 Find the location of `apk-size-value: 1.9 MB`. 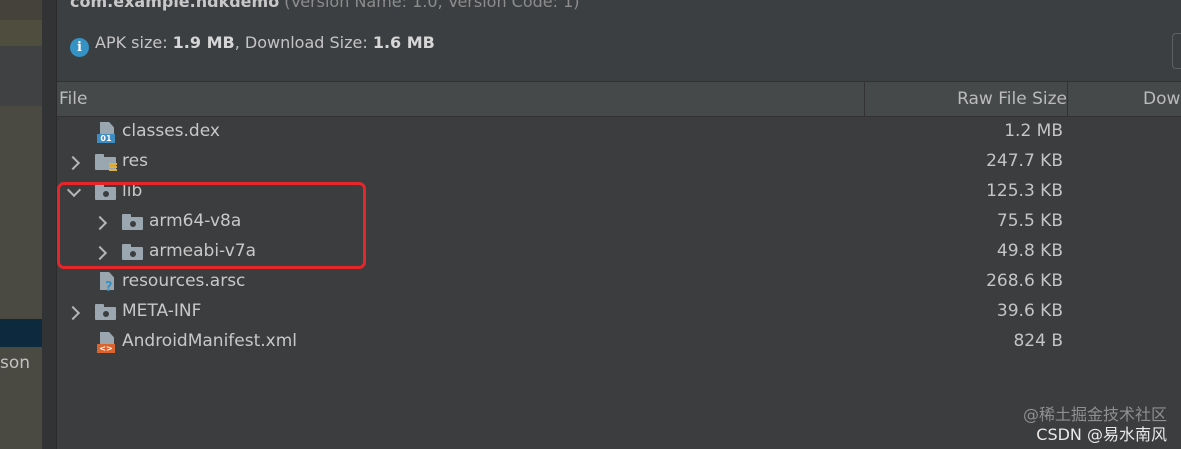

apk-size-value: 1.9 MB is located at coordinates (203, 42).